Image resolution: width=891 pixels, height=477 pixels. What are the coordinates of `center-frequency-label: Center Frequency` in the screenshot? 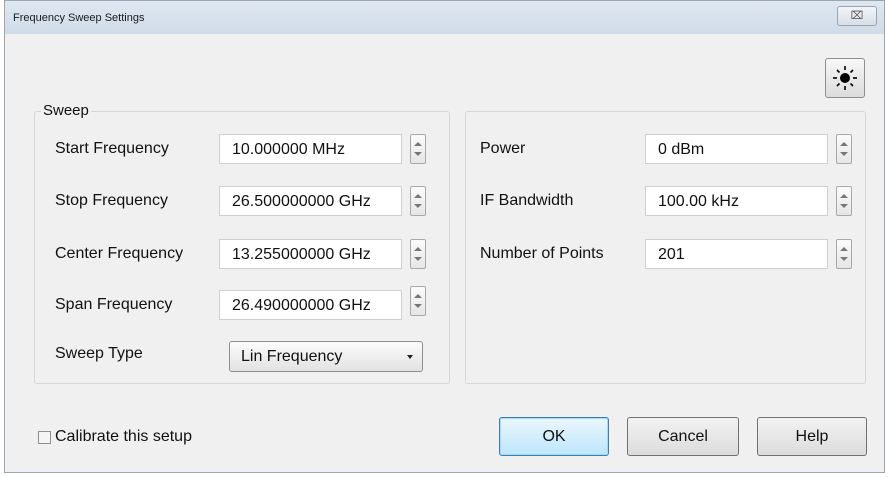 It's located at (119, 253).